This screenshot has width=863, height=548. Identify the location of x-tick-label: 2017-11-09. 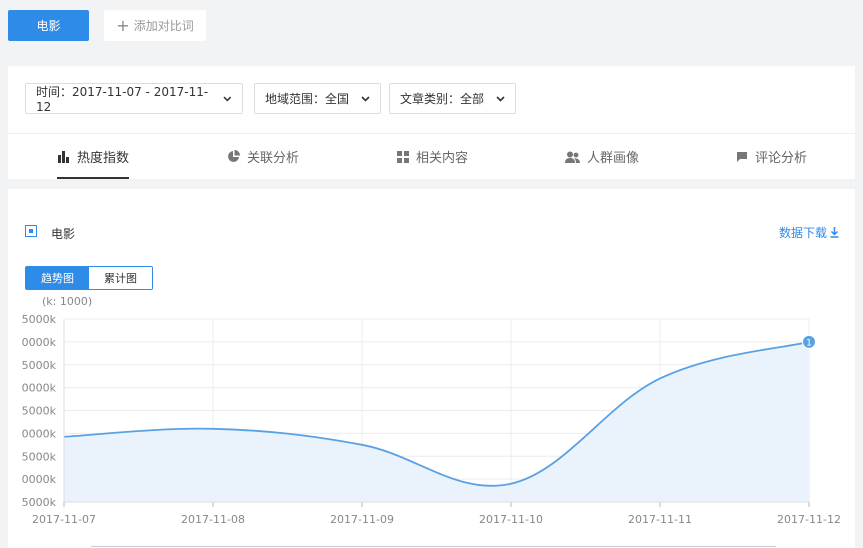
(362, 519).